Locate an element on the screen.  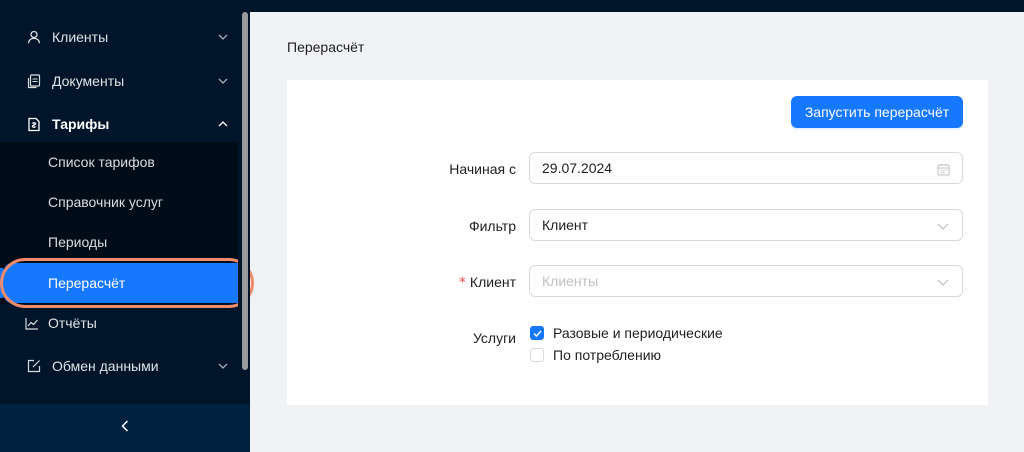
page-title: Перерасчёт is located at coordinates (326, 47).